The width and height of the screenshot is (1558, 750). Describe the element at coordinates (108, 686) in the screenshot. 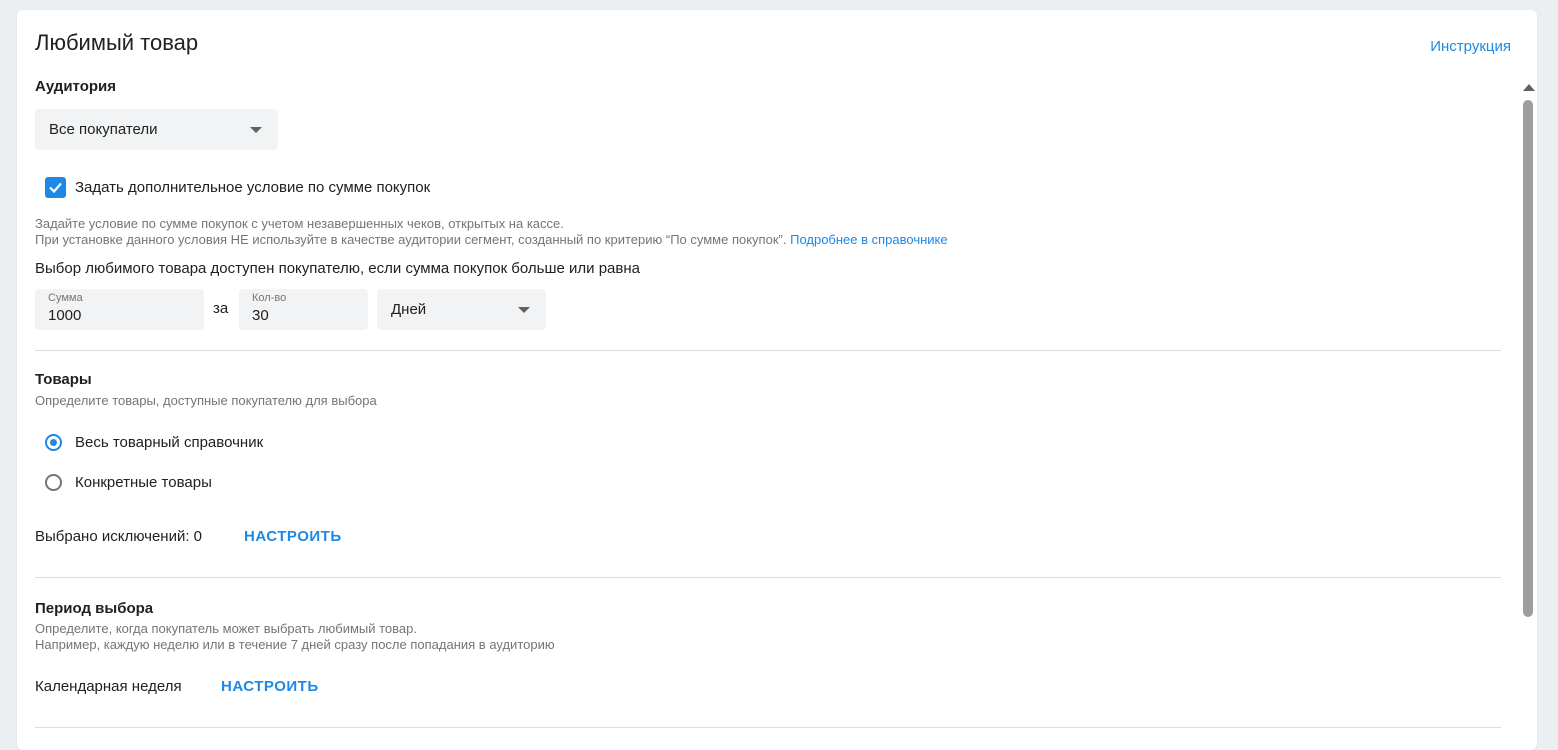

I see `period-value: Календарная неделя` at that location.